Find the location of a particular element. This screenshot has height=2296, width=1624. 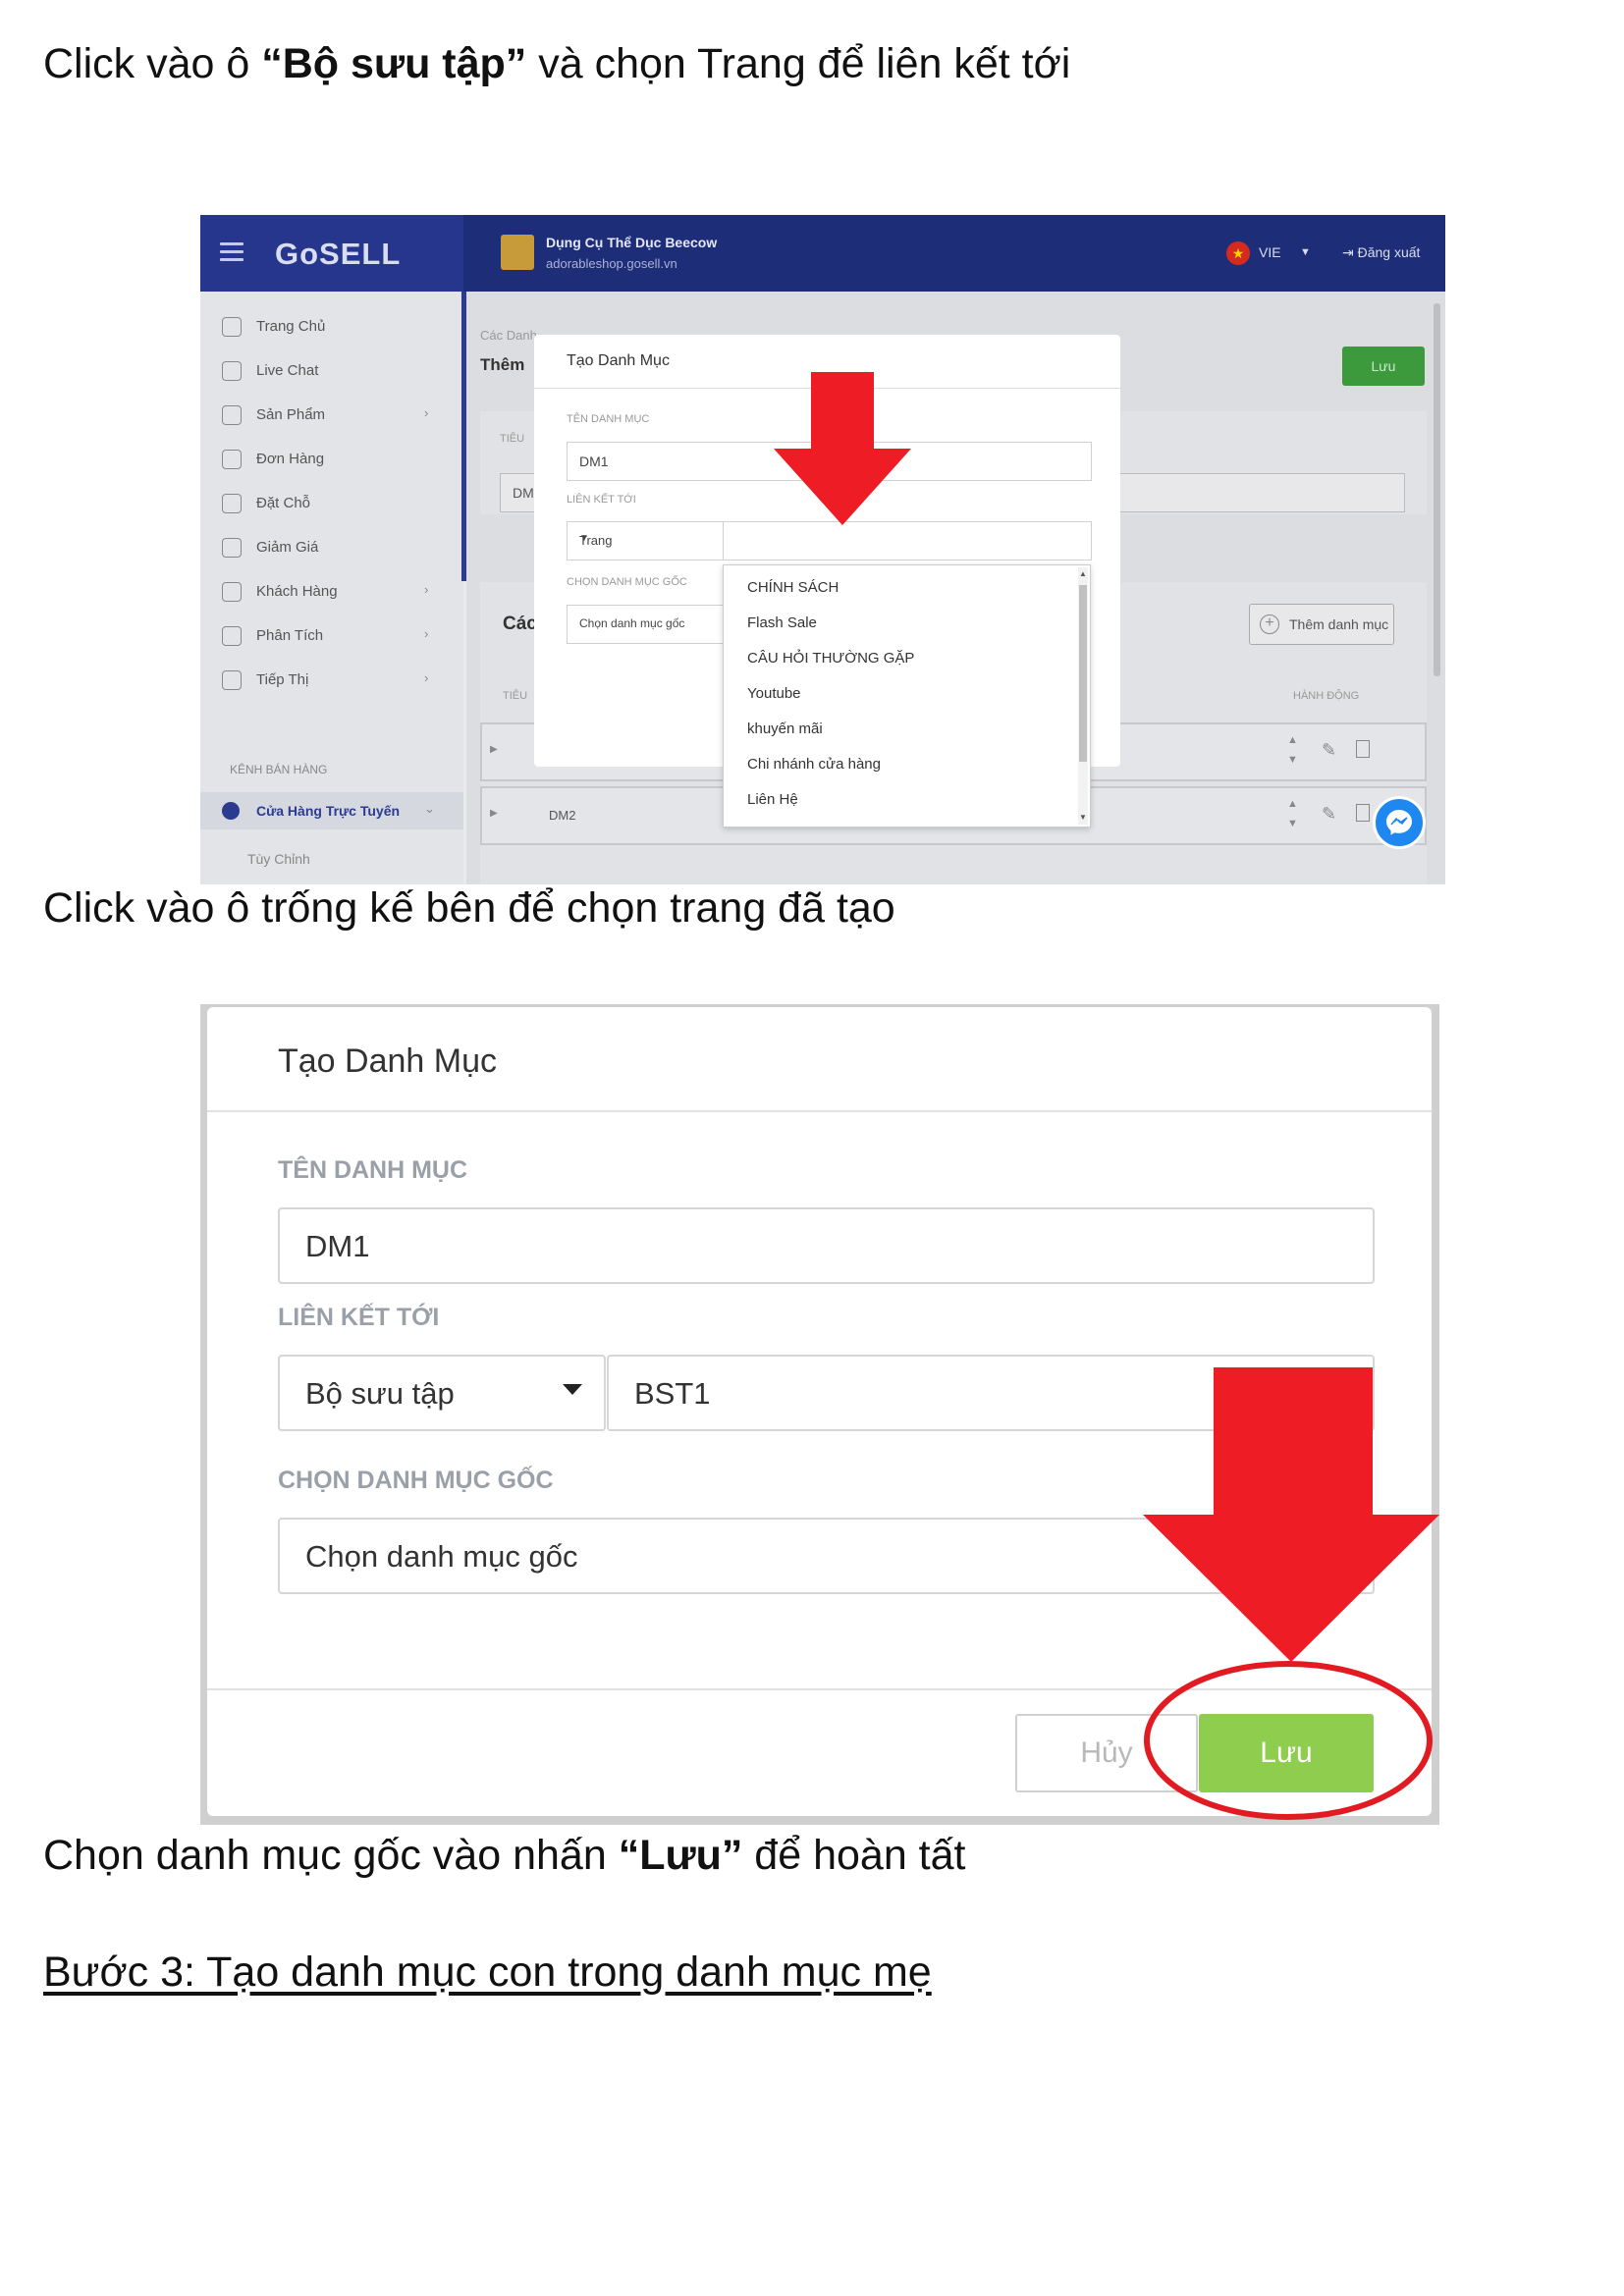

sidebar-item-label: Đơn Hàng is located at coordinates (290, 459).